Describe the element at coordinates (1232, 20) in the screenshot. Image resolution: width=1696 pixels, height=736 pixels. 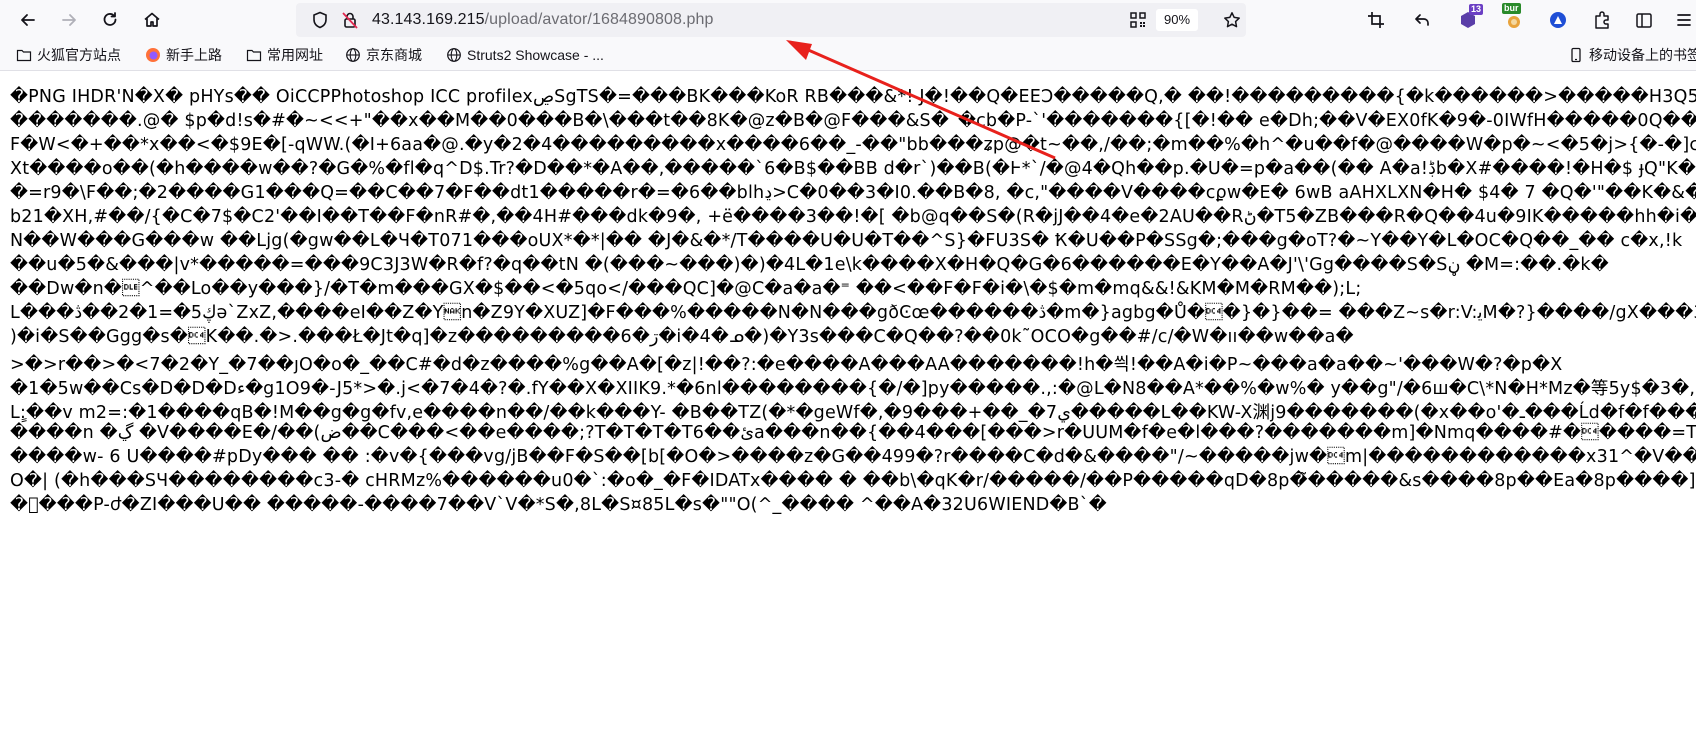
I see `bookmark-star-icon` at that location.